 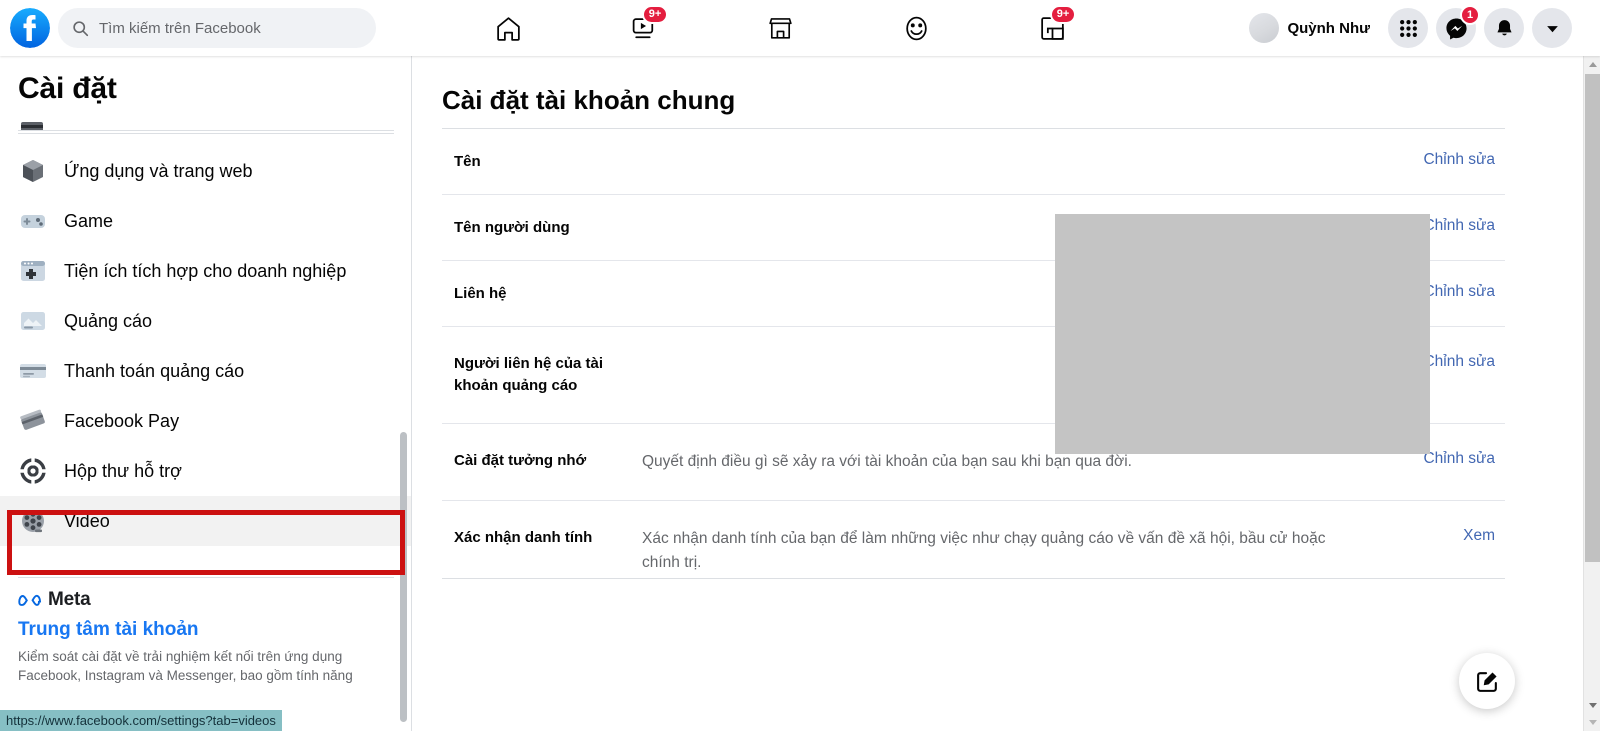 I want to click on sidebar-item-ad-payments: Thanh toán quảng cáo, so click(x=205, y=371).